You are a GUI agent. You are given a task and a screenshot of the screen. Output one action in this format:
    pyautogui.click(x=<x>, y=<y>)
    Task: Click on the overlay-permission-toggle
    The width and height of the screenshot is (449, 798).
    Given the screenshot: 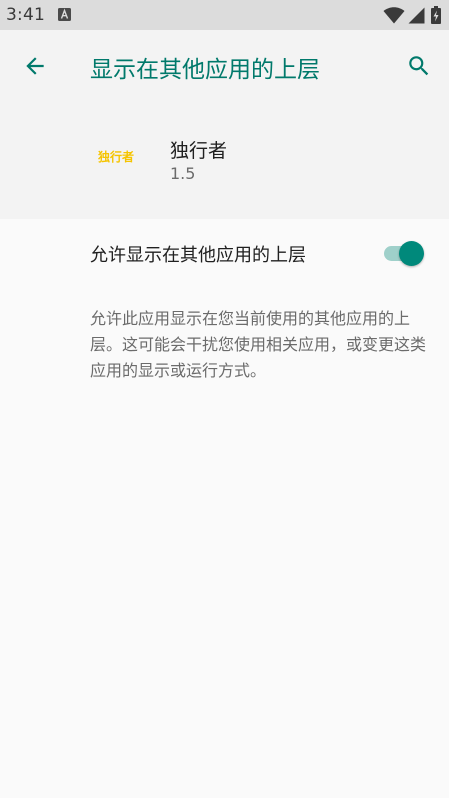 What is the action you would take?
    pyautogui.click(x=404, y=253)
    